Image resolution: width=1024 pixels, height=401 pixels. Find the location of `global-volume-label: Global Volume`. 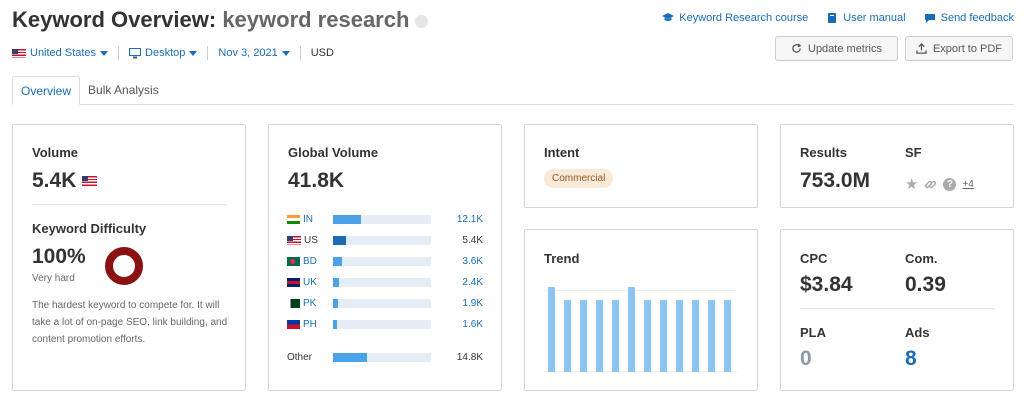

global-volume-label: Global Volume is located at coordinates (333, 152).